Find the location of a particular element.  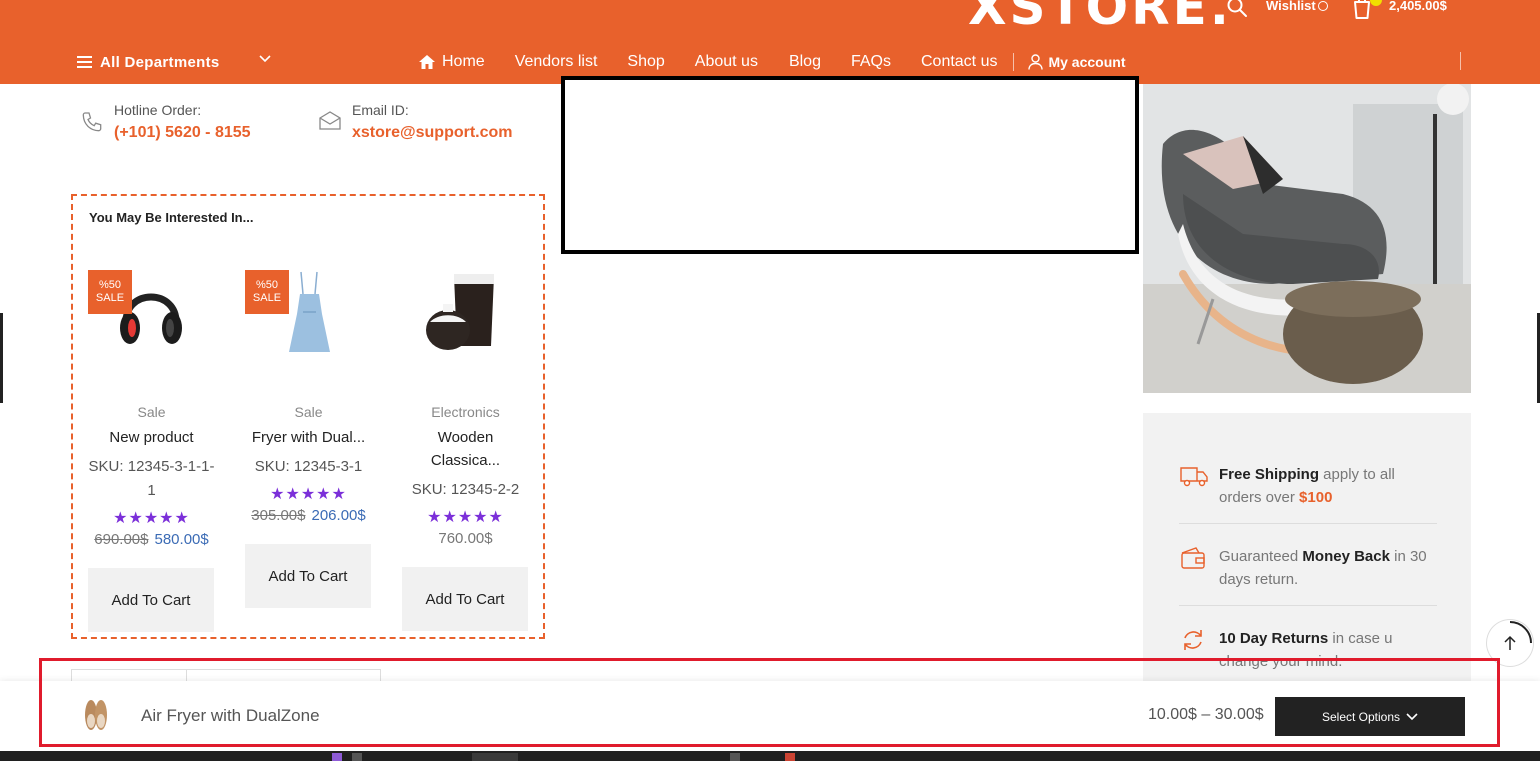

feature-shipping-title: Free Shipping is located at coordinates (1269, 474).